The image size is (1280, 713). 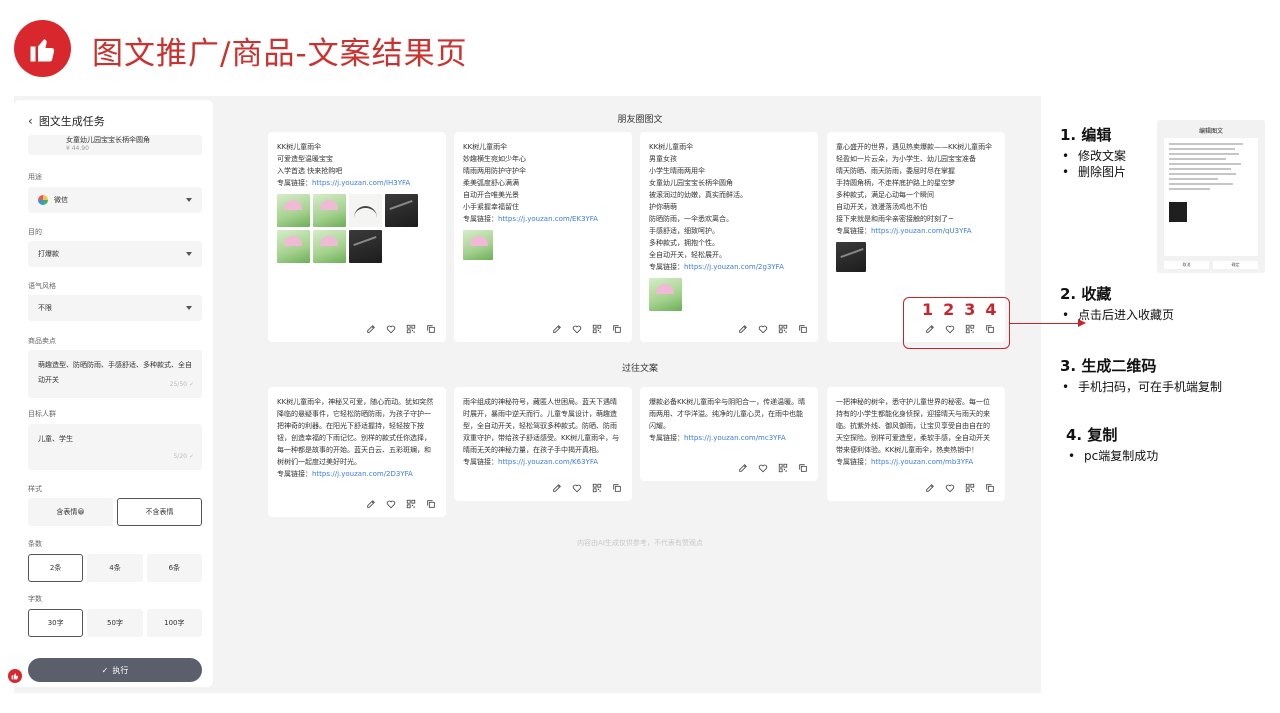 I want to click on product-link: https://j.youzan.com/lH3YFA, so click(x=361, y=183).